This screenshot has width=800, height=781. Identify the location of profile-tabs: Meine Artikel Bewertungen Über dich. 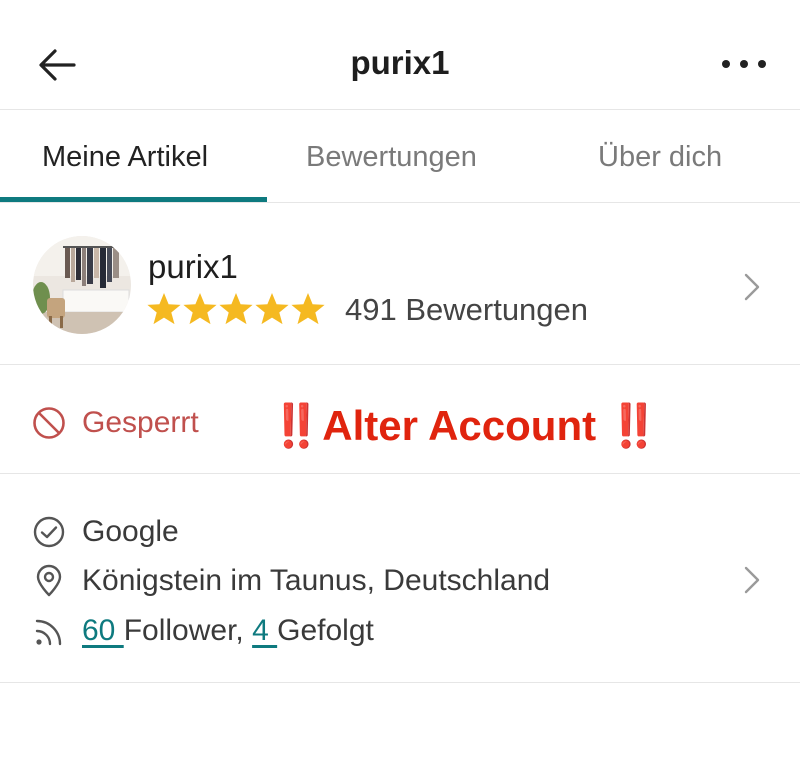
(400, 157).